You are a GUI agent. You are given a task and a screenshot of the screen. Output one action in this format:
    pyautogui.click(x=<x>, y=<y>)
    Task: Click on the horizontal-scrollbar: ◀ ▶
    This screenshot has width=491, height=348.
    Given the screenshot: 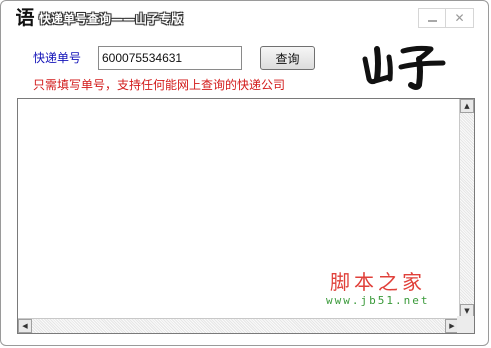 What is the action you would take?
    pyautogui.click(x=238, y=325)
    